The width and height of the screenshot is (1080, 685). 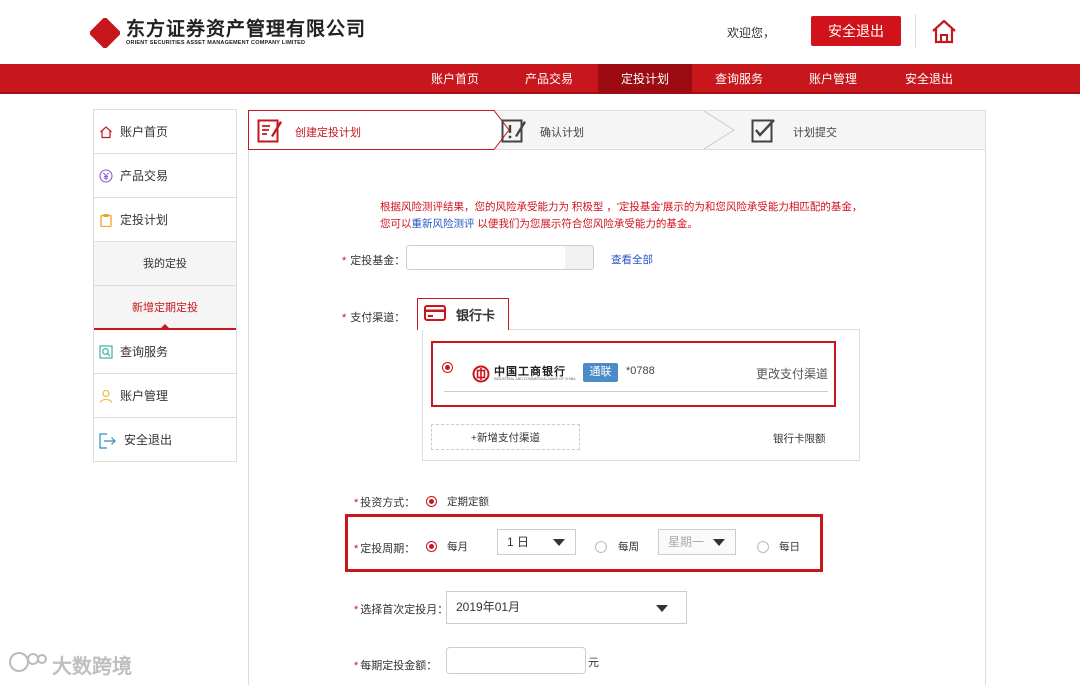 I want to click on main-nav: 账户首页 产品交易 定投计划 查询服务 账户管理 安全退出, so click(x=540, y=79).